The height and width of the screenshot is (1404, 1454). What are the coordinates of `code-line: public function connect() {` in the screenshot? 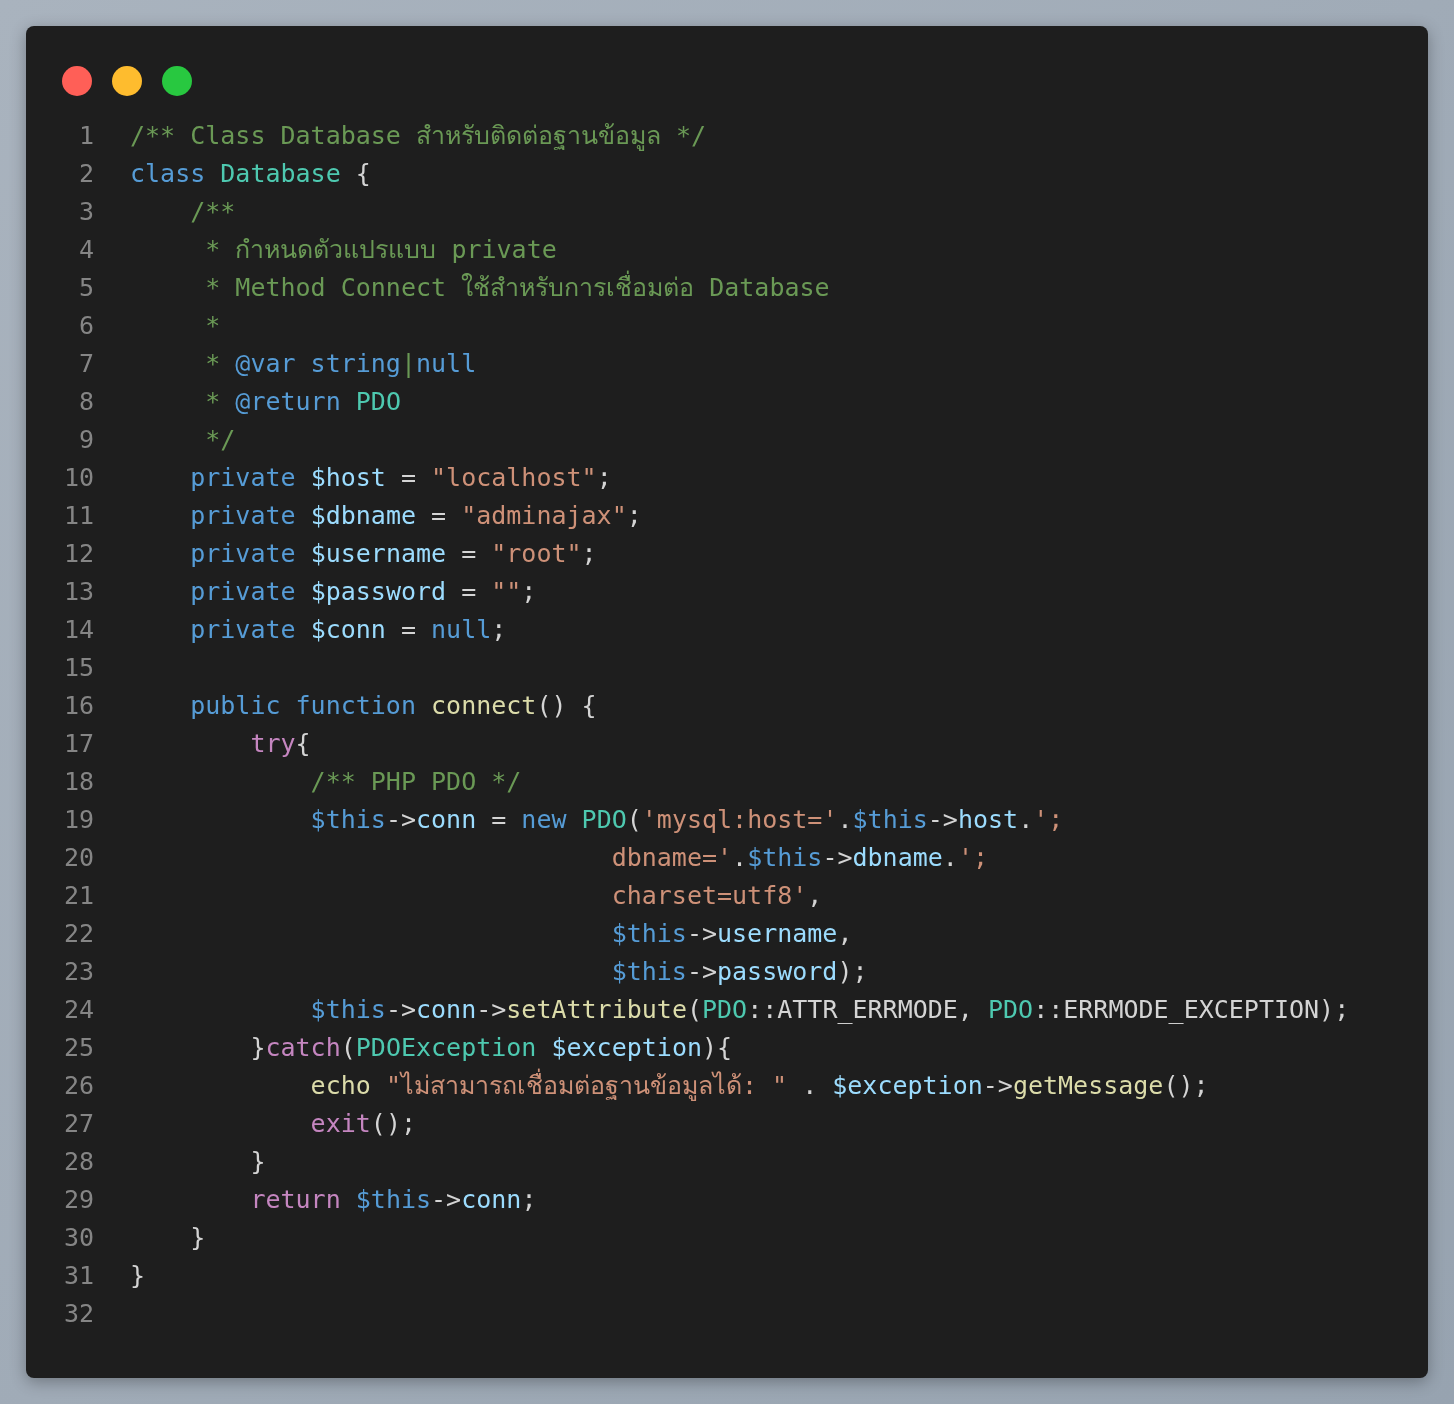 It's located at (393, 705).